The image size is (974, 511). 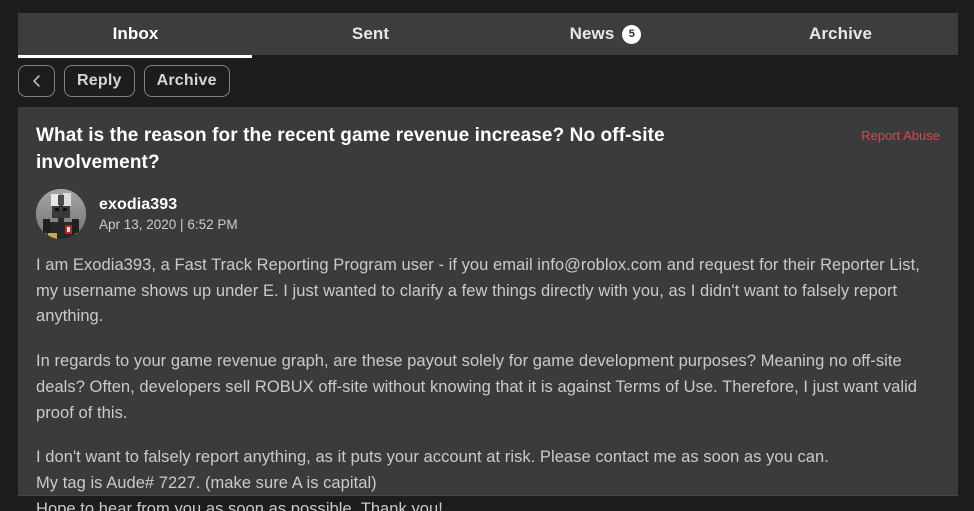 What do you see at coordinates (488, 213) in the screenshot?
I see `message-sender: exodia393 Apr 13, 2020 | 6:52 PM` at bounding box center [488, 213].